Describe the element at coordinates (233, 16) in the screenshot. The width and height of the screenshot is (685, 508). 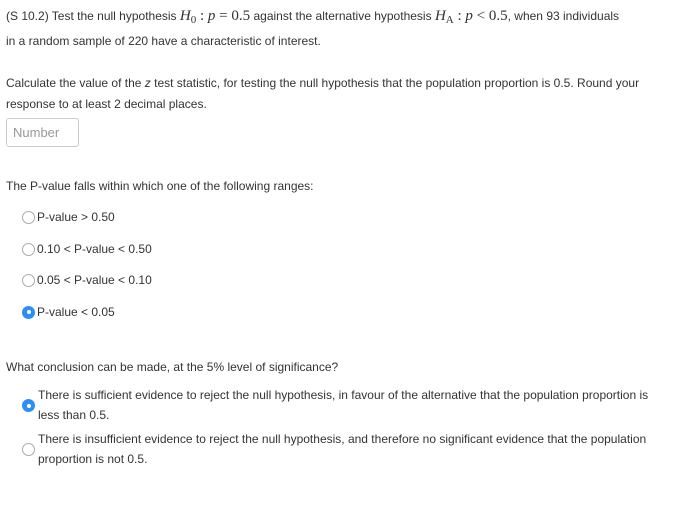
I see `h0-expression: = 0.5` at that location.